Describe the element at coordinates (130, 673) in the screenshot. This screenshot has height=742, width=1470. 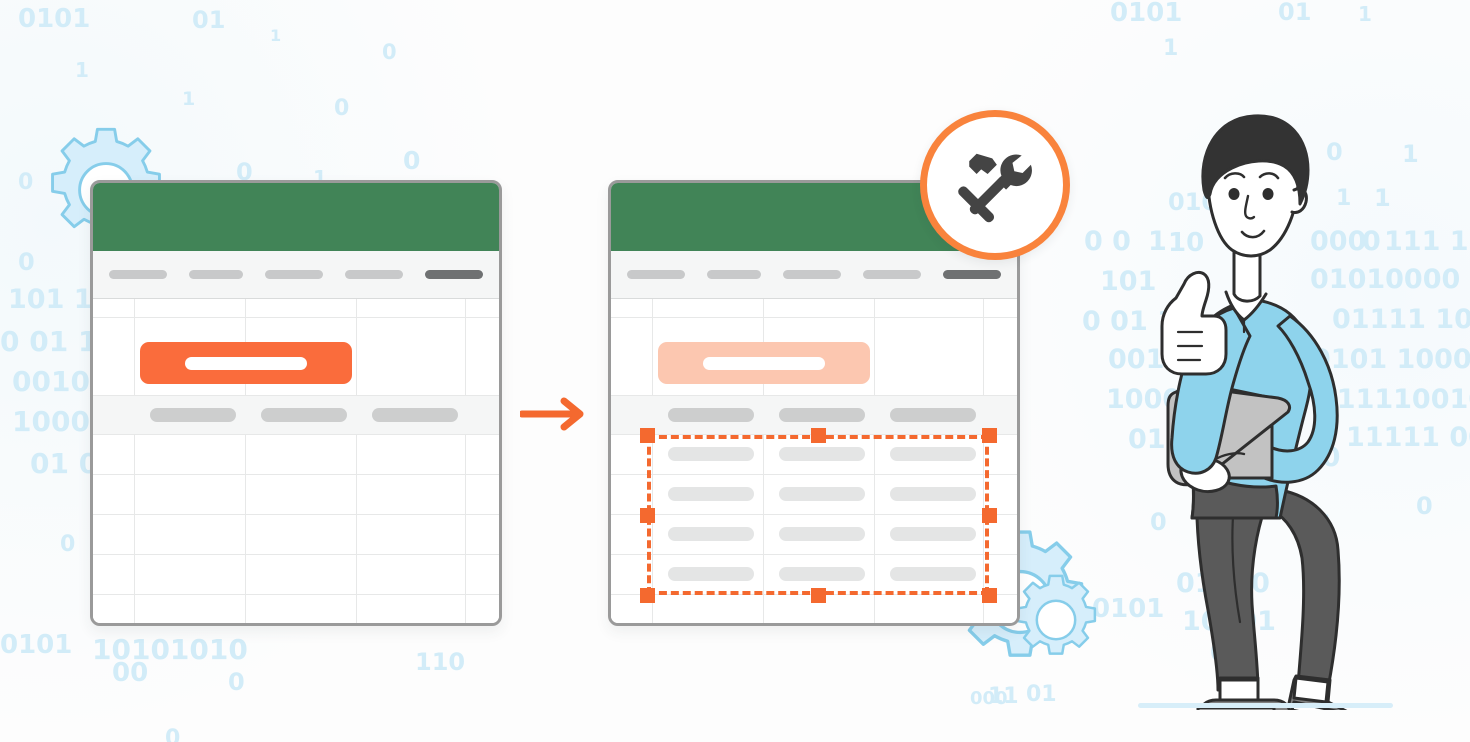
I see `binary-text: 00` at that location.